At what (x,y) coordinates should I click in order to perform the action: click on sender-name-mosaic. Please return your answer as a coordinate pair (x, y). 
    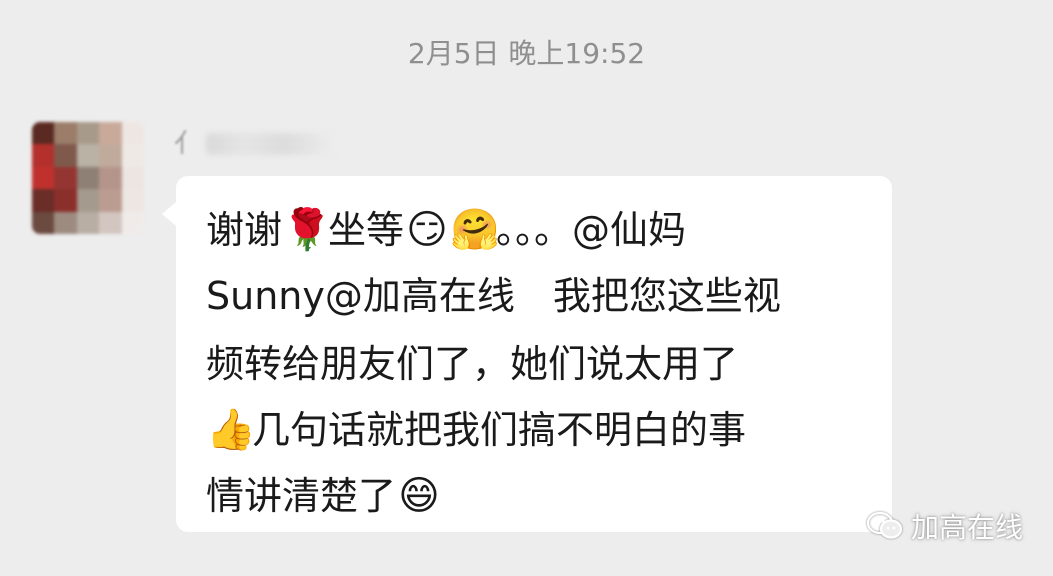
    Looking at the image, I should click on (271, 144).